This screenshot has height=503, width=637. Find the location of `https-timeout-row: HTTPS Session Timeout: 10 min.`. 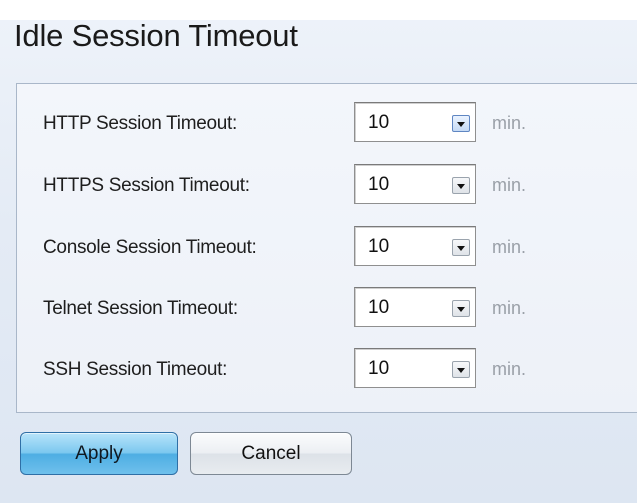

https-timeout-row: HTTPS Session Timeout: 10 min. is located at coordinates (327, 185).